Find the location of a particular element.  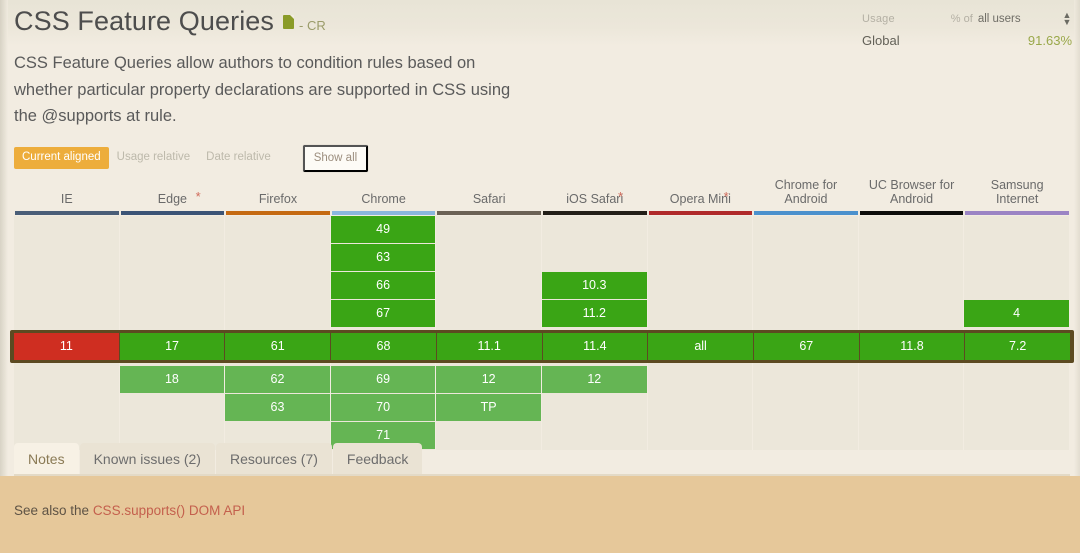

version-cell: 62 is located at coordinates (277, 379).